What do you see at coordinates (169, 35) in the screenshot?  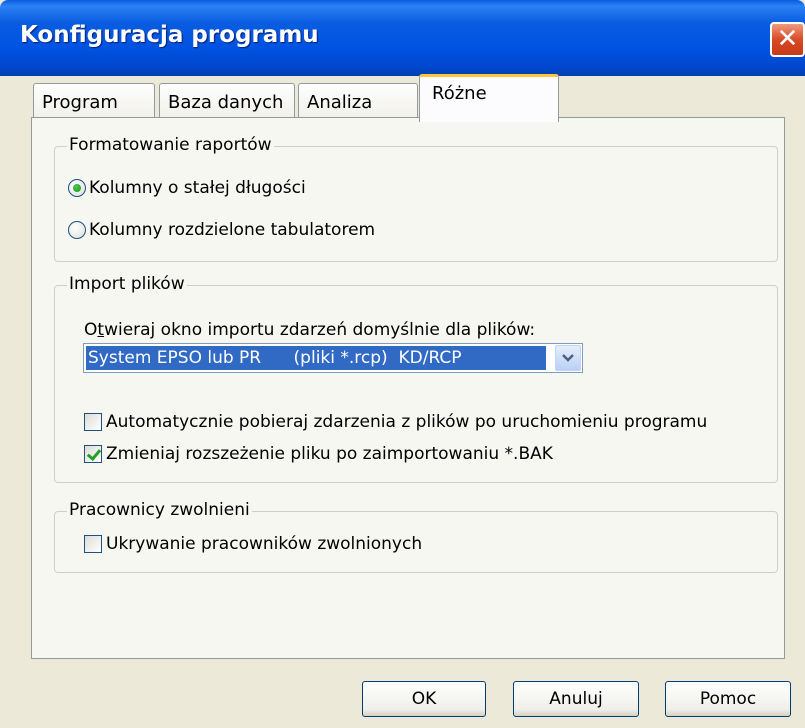 I see `window-title: Konfiguracja programu` at bounding box center [169, 35].